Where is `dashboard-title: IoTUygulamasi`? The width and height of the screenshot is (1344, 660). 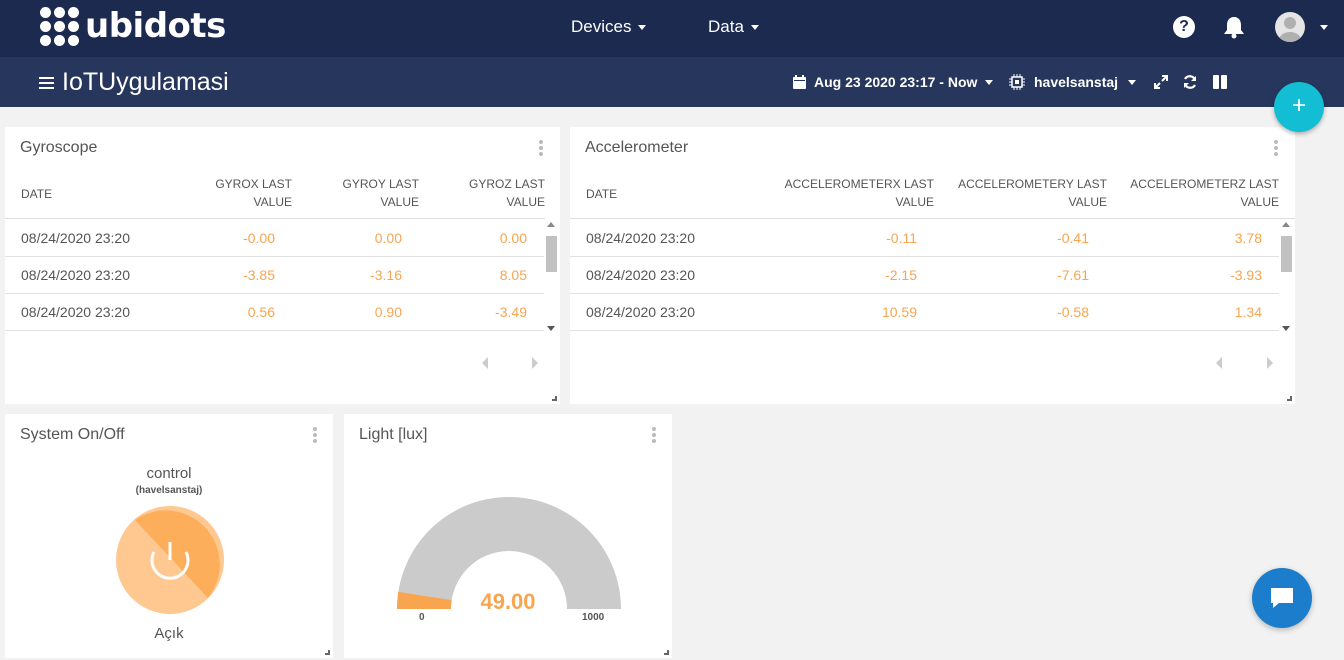
dashboard-title: IoTUygulamasi is located at coordinates (145, 82).